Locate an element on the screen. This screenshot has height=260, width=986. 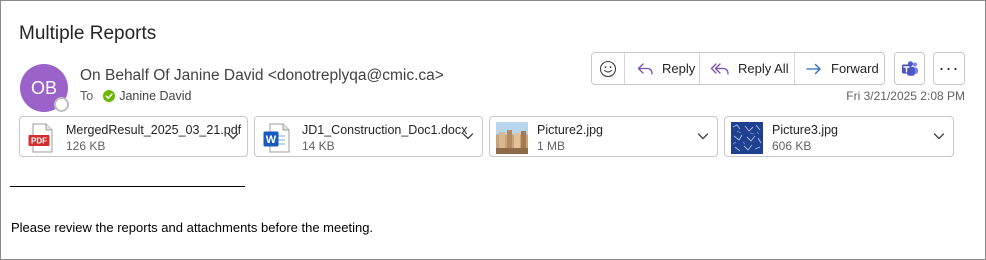
reply-all-button: Reply All is located at coordinates (747, 68).